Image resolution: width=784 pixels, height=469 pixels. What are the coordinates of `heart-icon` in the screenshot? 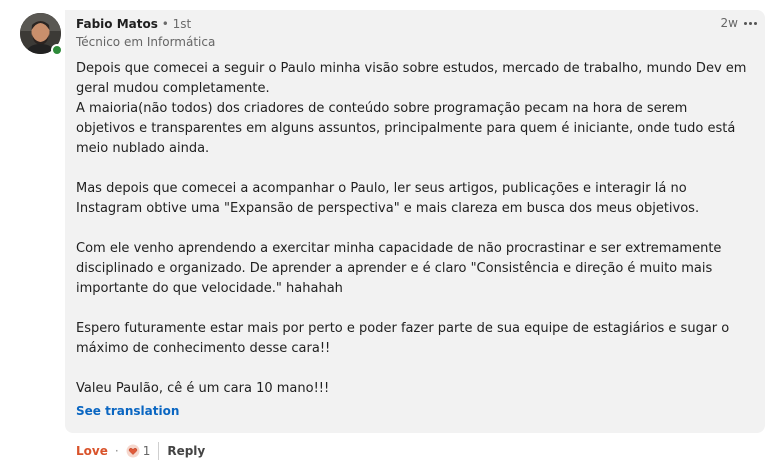 It's located at (133, 451).